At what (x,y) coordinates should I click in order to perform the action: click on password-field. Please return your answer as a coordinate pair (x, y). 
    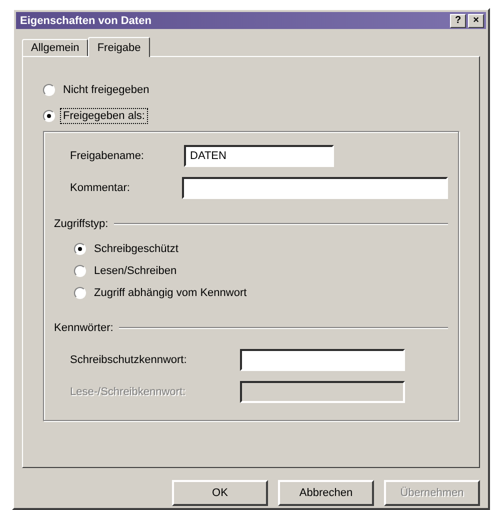
    Looking at the image, I should click on (322, 360).